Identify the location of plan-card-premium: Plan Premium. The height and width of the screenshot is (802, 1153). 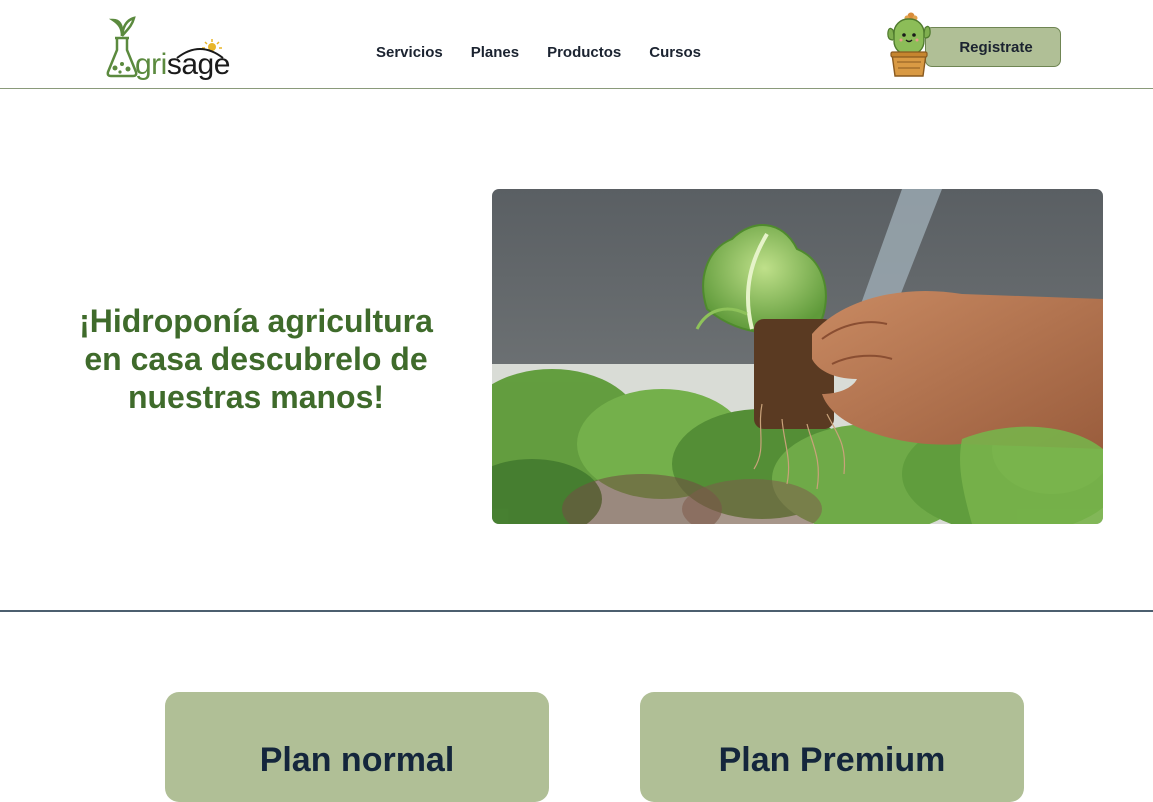
(832, 747).